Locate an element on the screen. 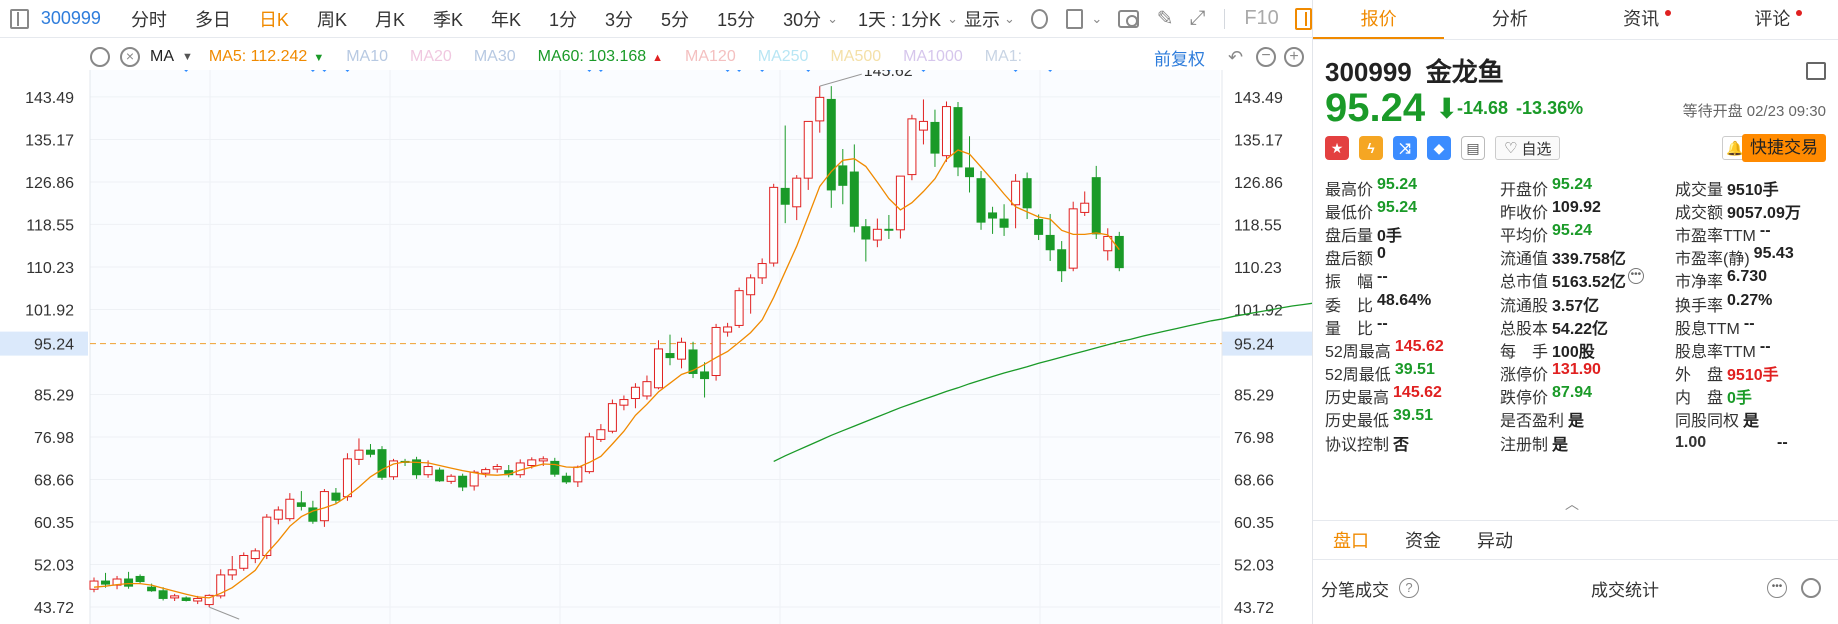  square-icon is located at coordinates (1075, 18).